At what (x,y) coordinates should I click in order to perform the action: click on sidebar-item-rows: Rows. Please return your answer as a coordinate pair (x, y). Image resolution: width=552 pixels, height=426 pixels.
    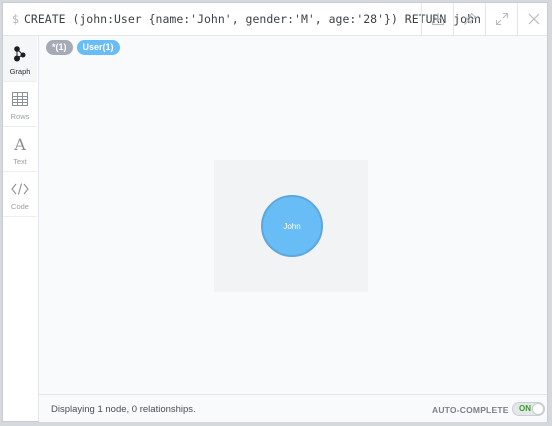
    Looking at the image, I should click on (20, 104).